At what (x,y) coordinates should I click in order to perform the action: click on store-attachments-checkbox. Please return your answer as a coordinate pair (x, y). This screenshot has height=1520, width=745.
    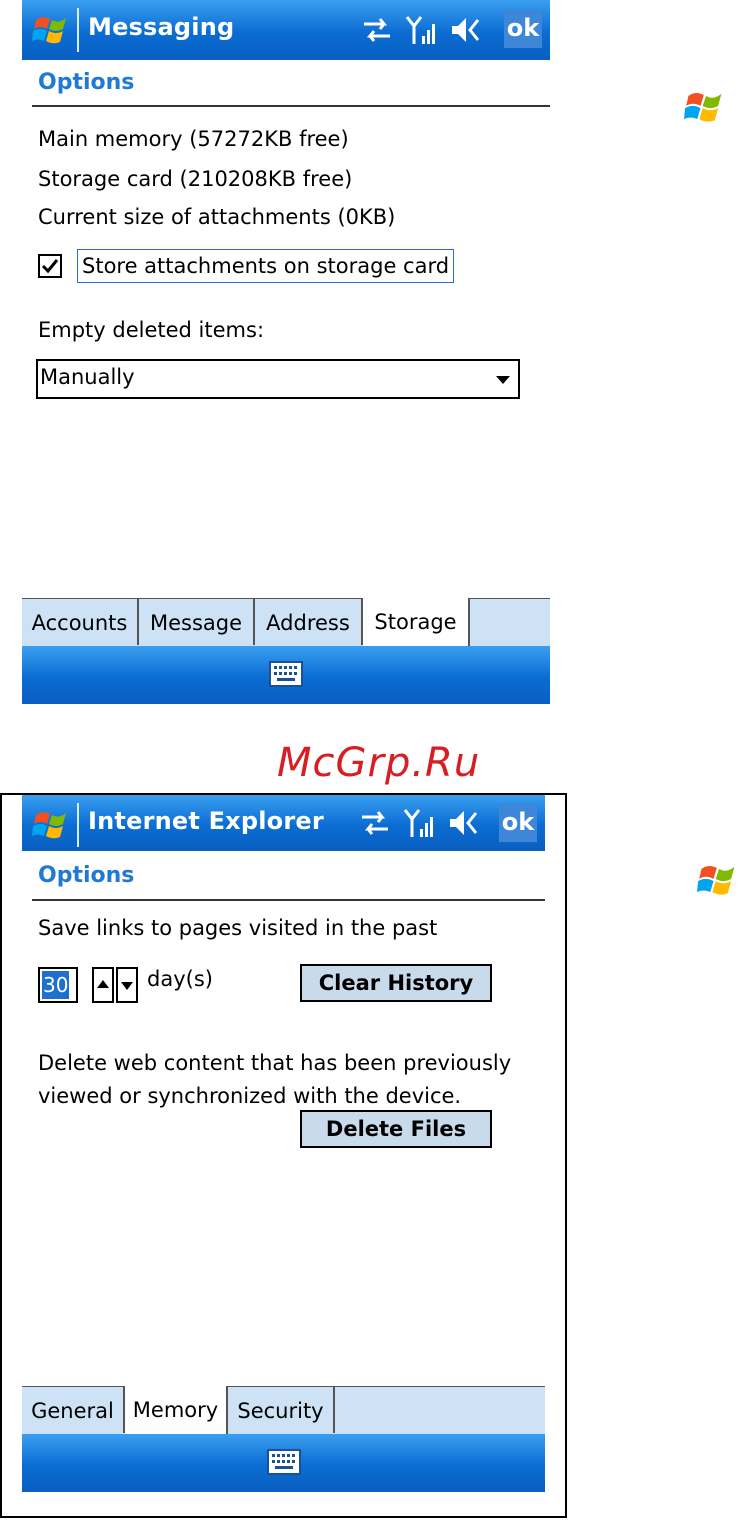
    Looking at the image, I should click on (50, 266).